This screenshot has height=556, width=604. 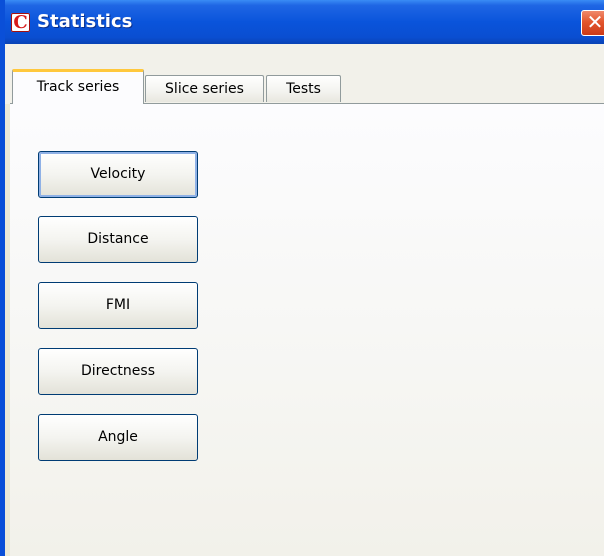 I want to click on title-bar: C Statistics ✕, so click(x=304, y=22).